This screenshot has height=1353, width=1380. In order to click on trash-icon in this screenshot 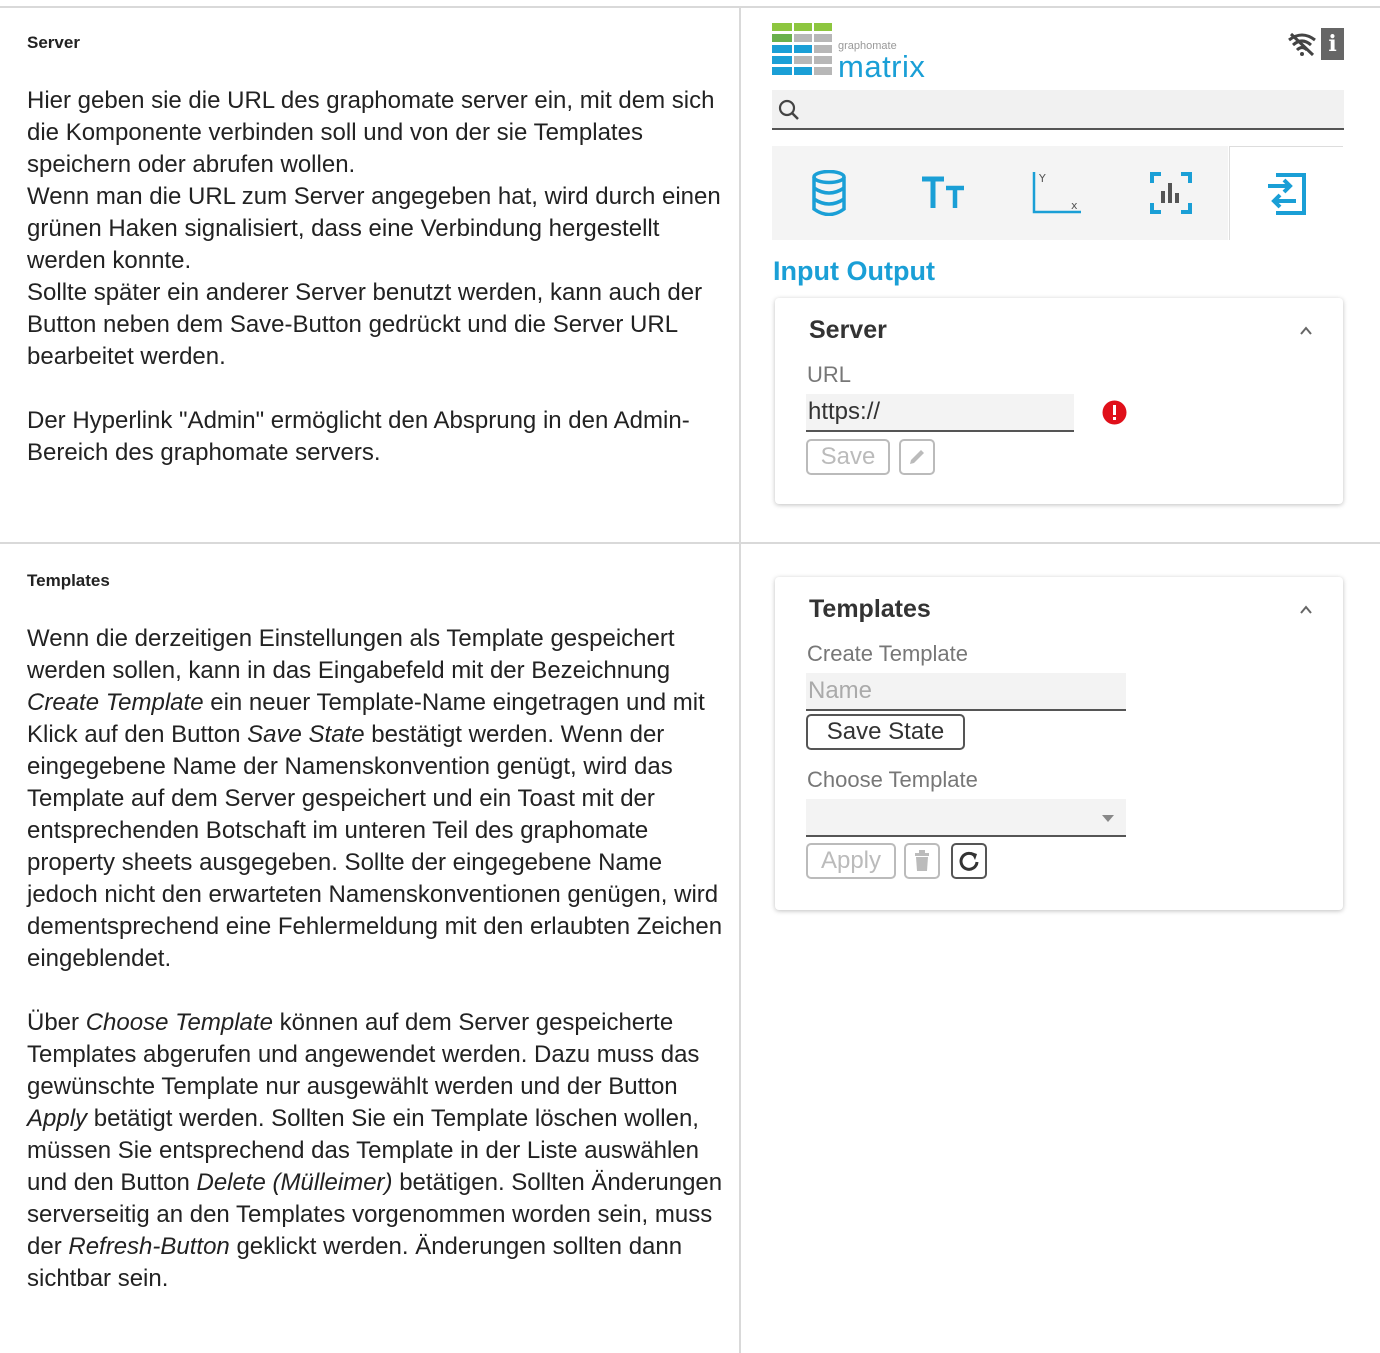, I will do `click(922, 860)`.